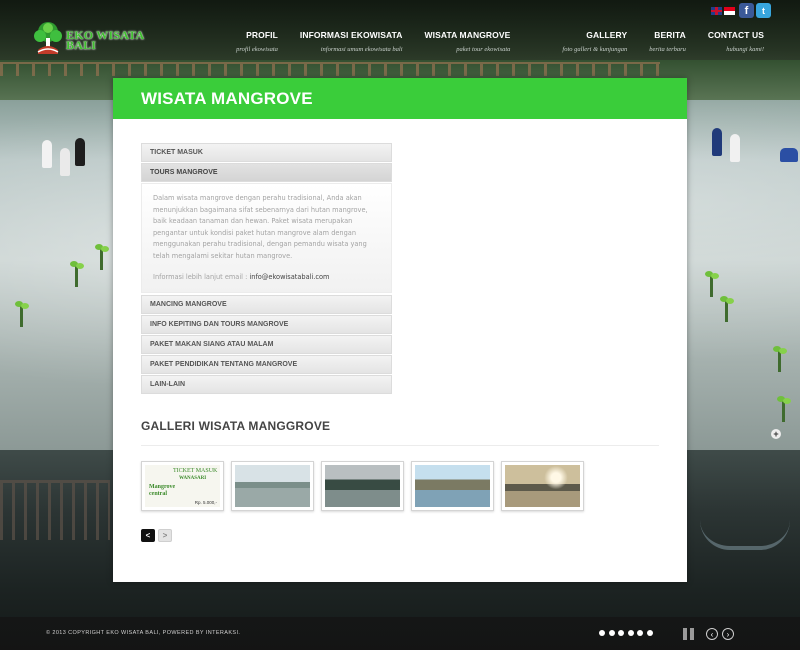 The width and height of the screenshot is (800, 650). I want to click on accordion-item-paket-makan: PAKET MAKAN SIANG ATAU MALAM, so click(266, 344).